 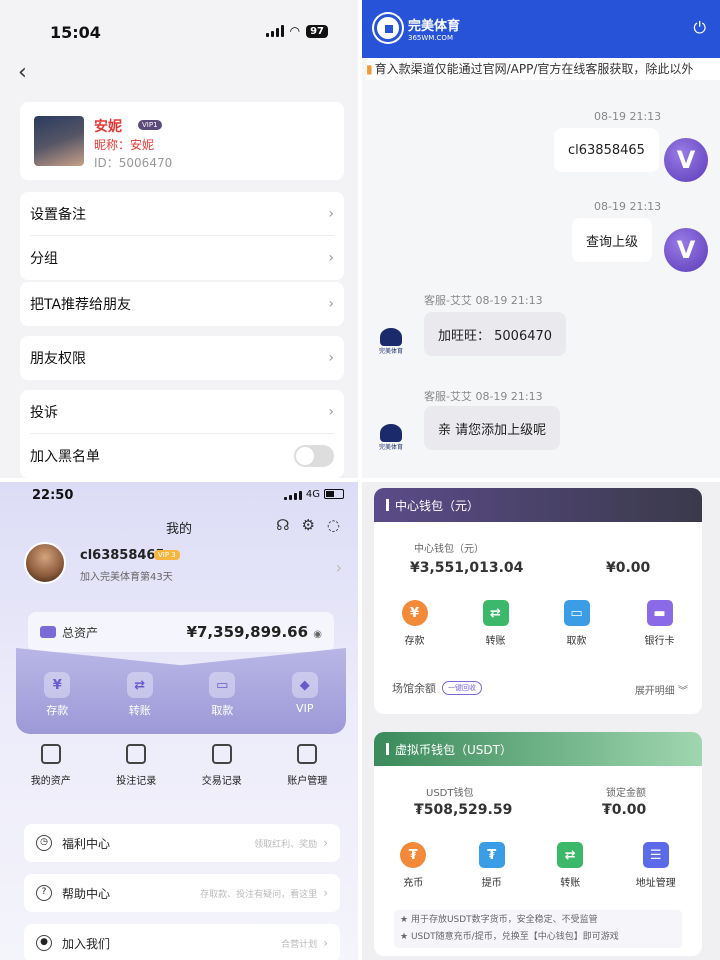 I want to click on row-group: 分组 ›, so click(x=182, y=258).